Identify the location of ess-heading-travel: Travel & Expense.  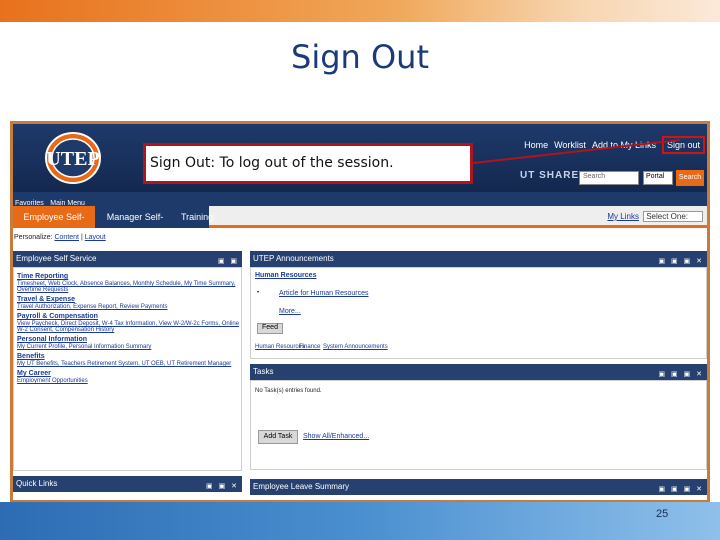
(129, 299).